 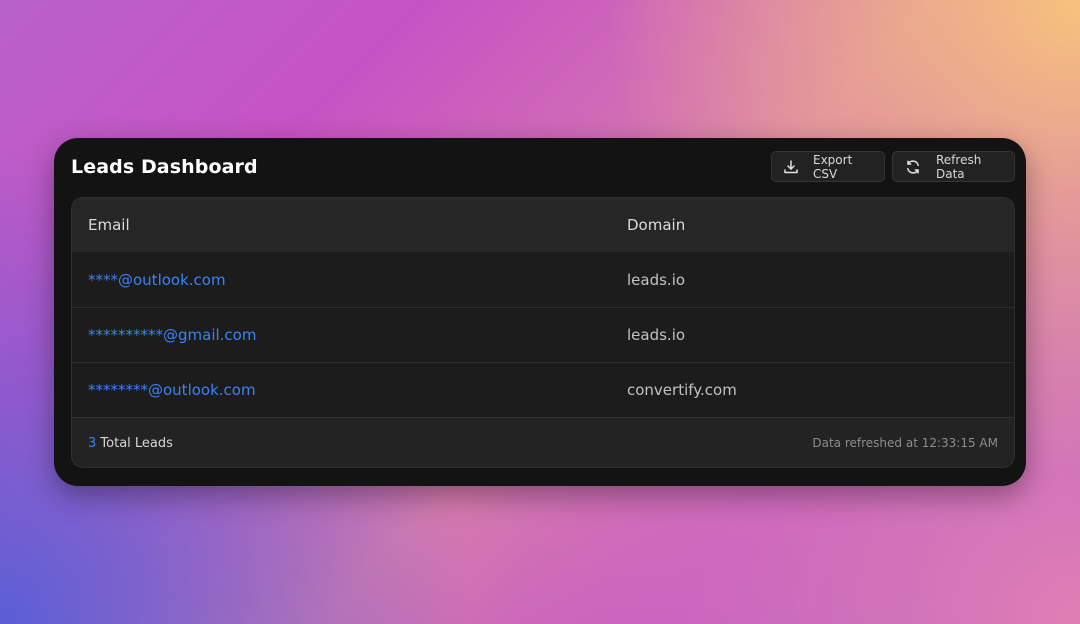 I want to click on column-header-email: Email, so click(x=109, y=225).